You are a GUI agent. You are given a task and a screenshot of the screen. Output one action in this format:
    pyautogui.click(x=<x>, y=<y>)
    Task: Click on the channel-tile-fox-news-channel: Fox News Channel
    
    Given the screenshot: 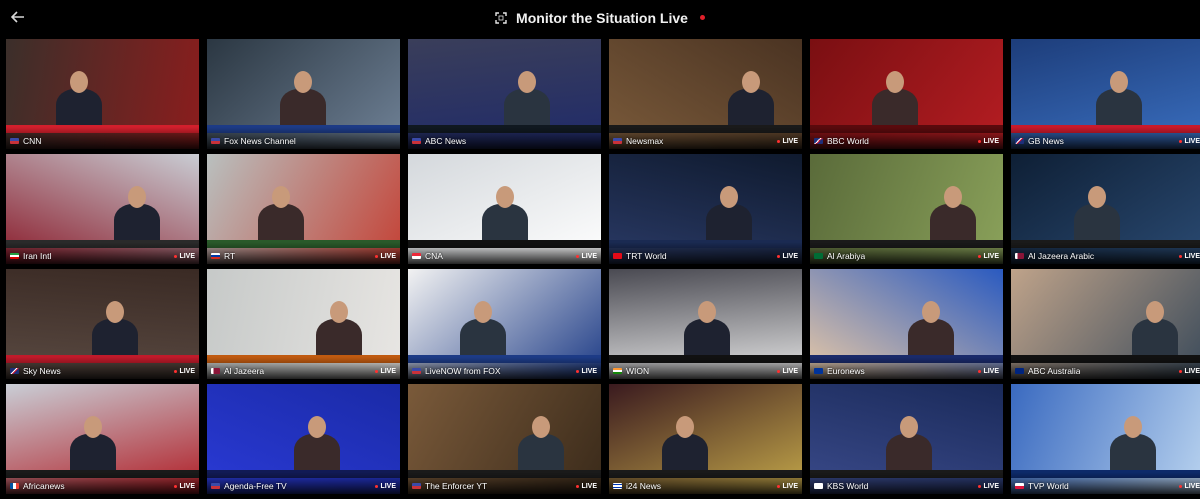 What is the action you would take?
    pyautogui.click(x=303, y=94)
    